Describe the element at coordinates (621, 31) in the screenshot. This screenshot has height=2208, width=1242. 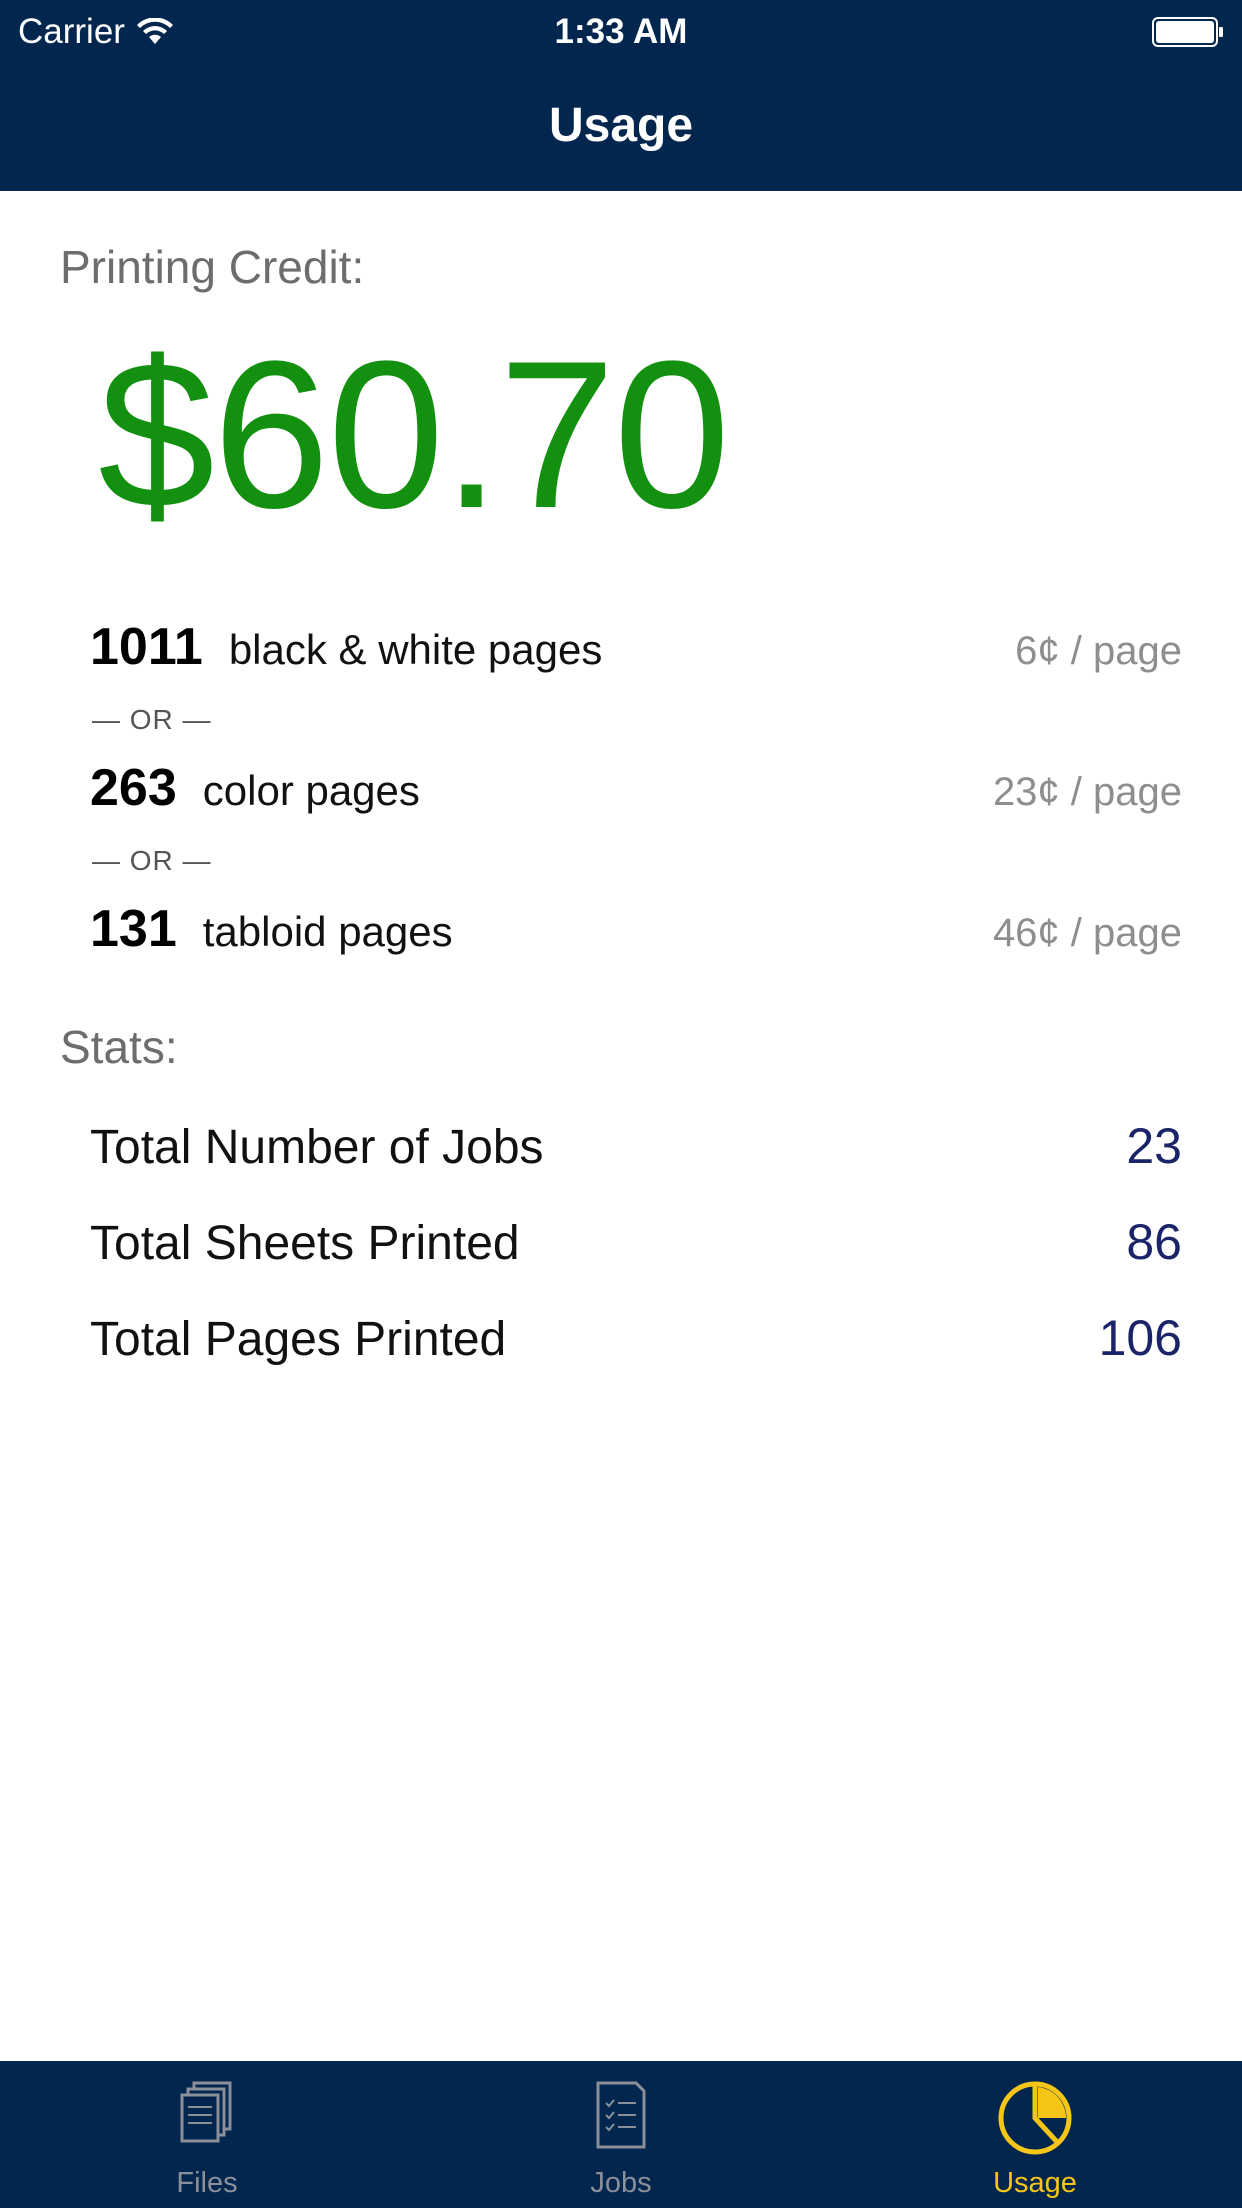
I see `status-time: 1:33 AM` at that location.